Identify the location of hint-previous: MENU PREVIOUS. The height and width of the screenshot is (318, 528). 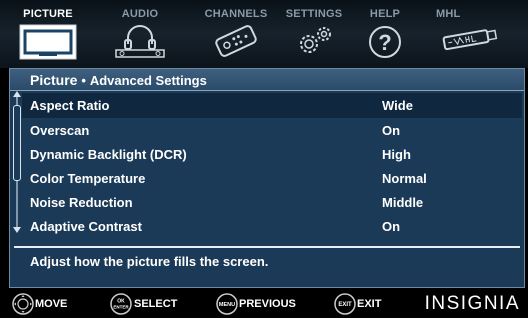
(266, 304).